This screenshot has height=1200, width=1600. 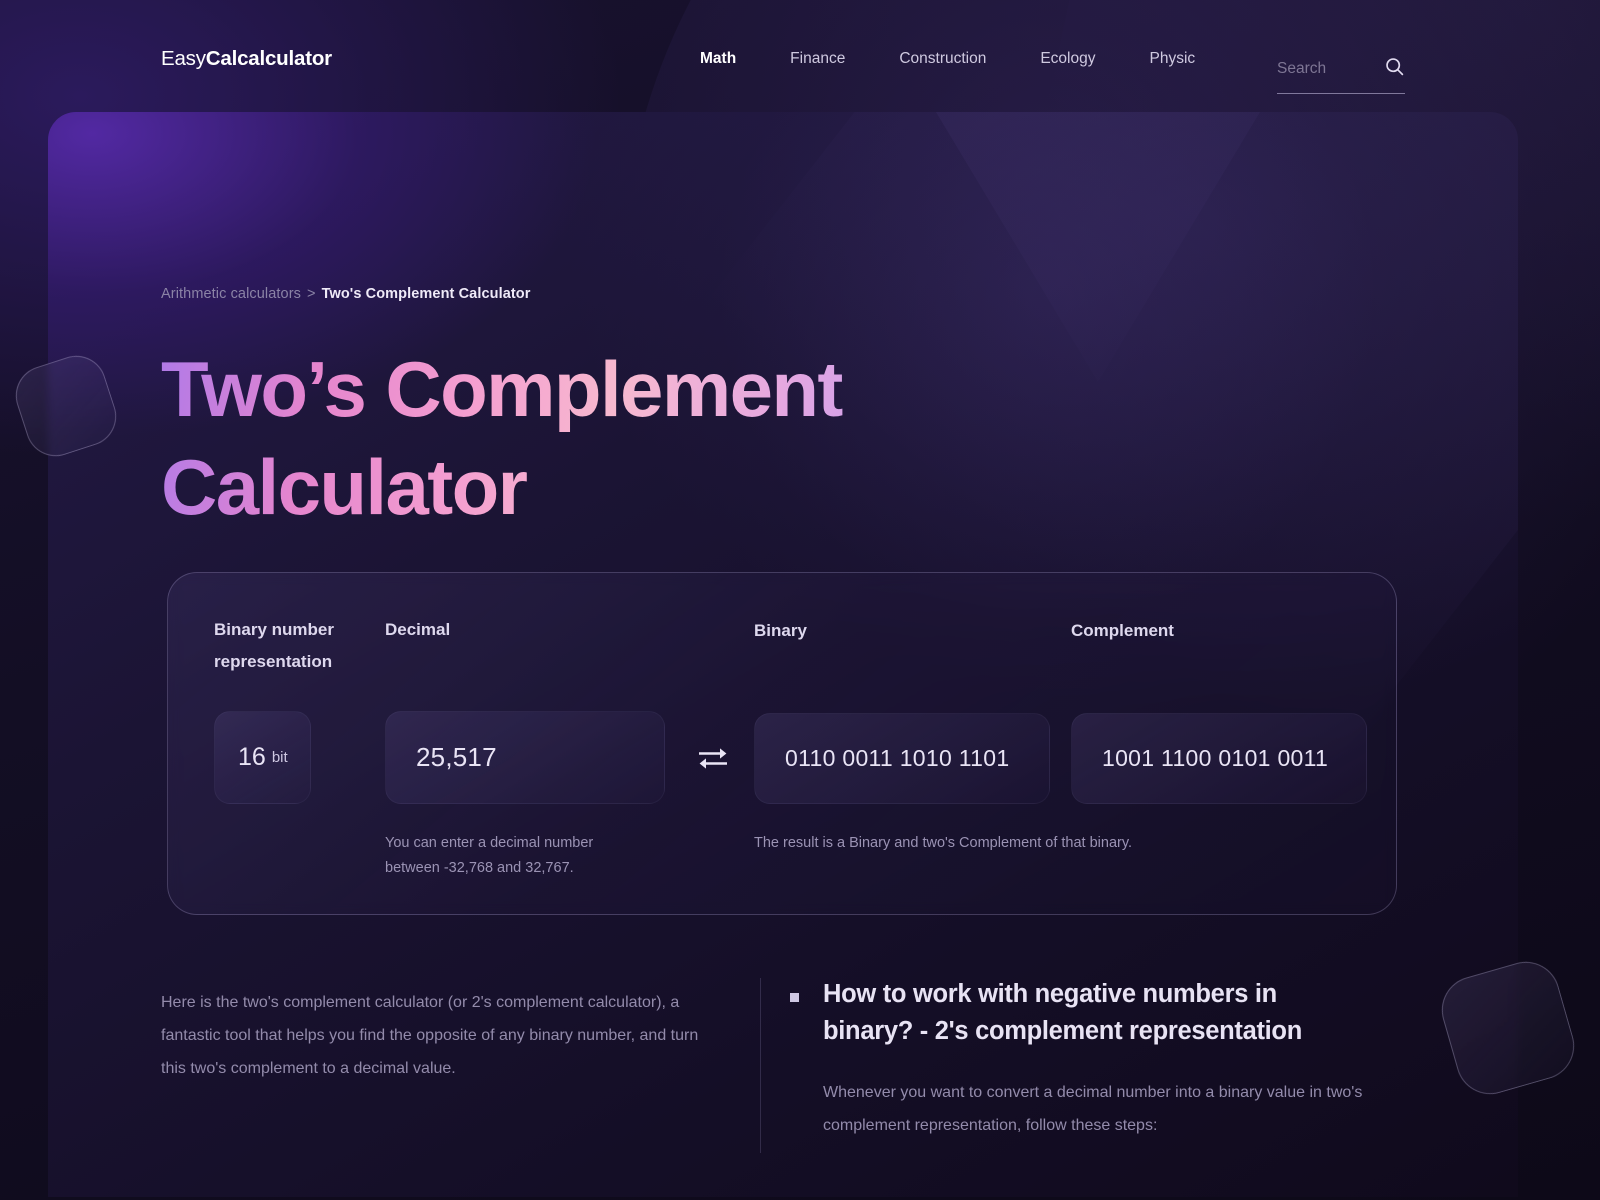 I want to click on site-logo: Easy Calcalculator, so click(x=246, y=59).